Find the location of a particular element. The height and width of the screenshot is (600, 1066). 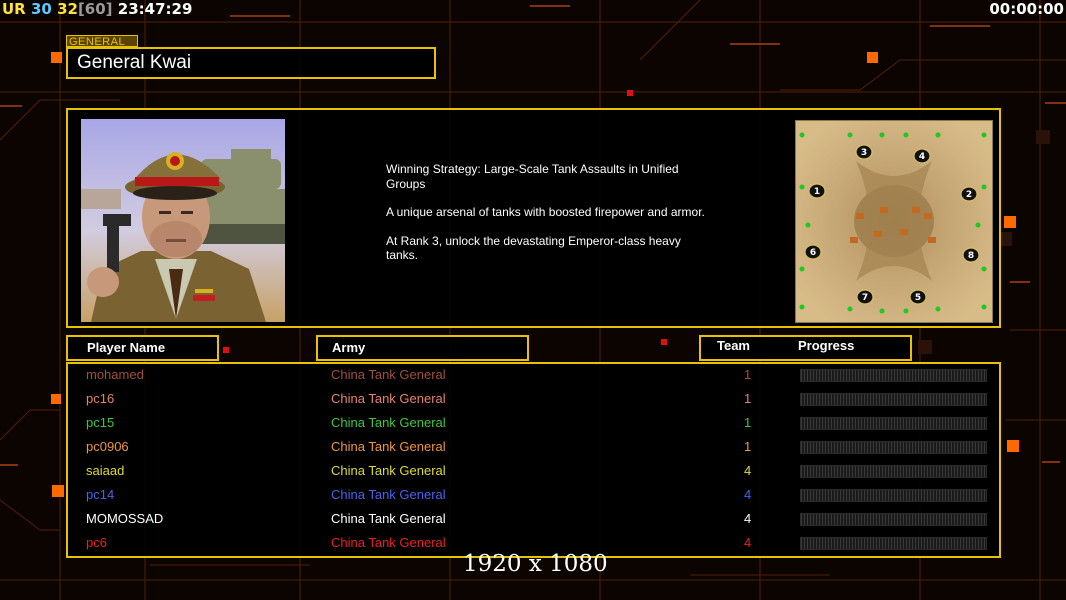

general-tag: GENERAL is located at coordinates (102, 41).